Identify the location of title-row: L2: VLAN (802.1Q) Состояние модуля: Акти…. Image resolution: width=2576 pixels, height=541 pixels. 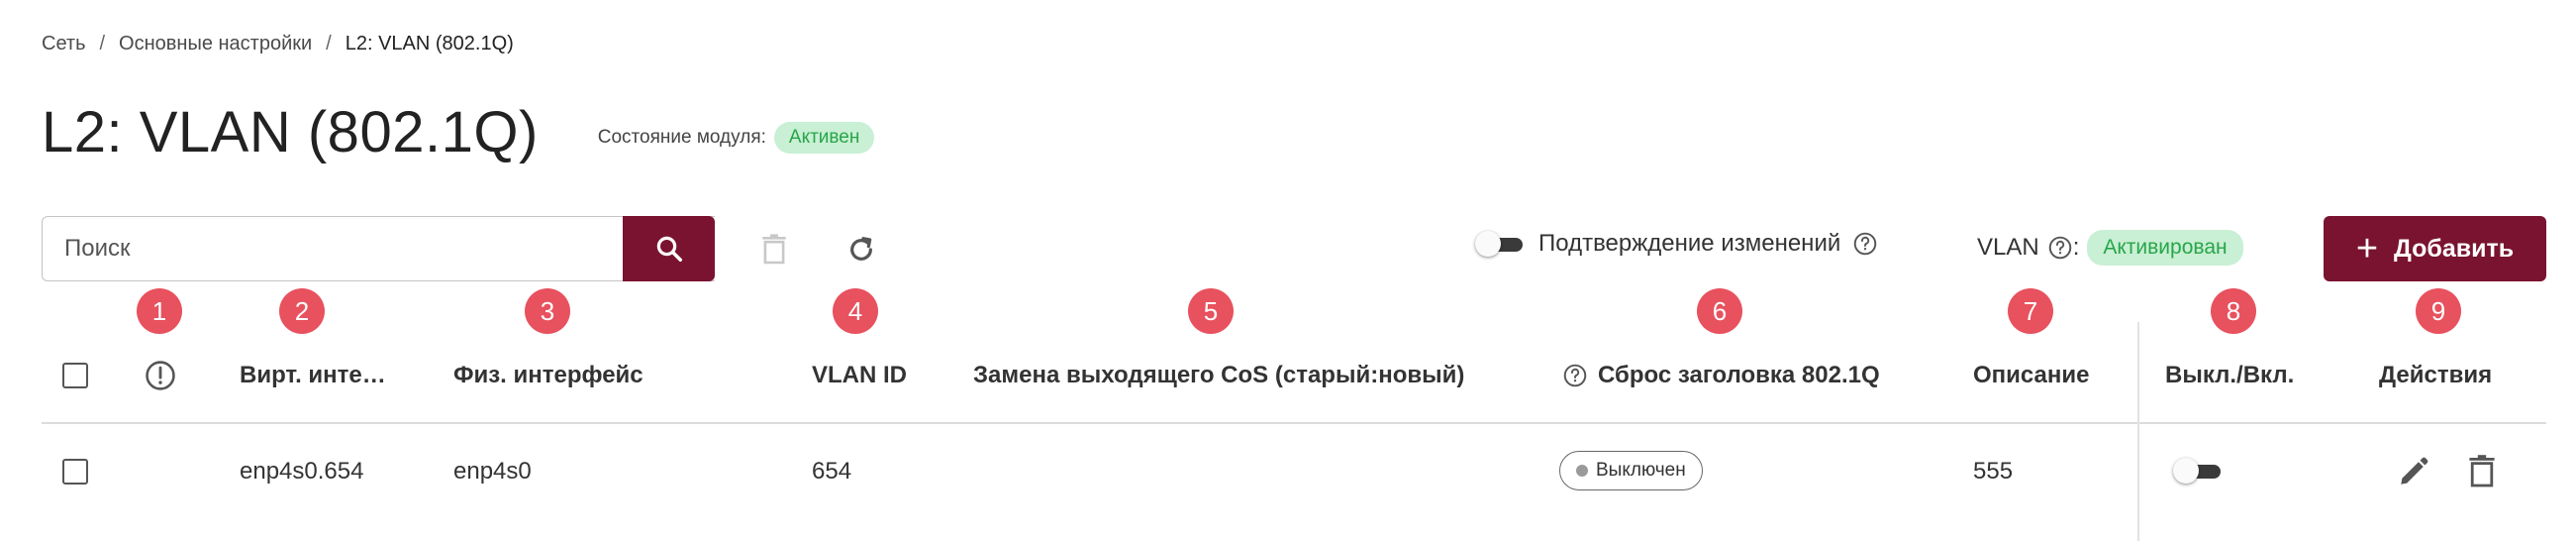
(459, 132).